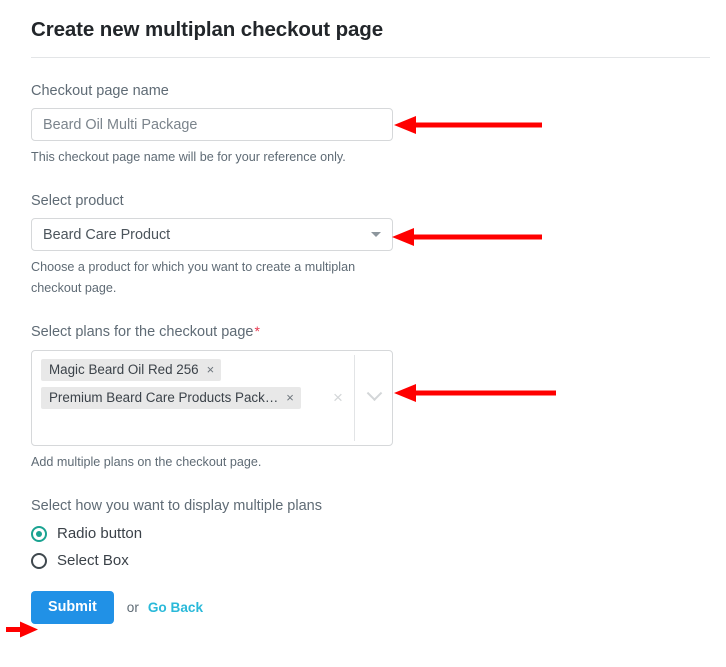 The width and height of the screenshot is (726, 667). Describe the element at coordinates (257, 331) in the screenshot. I see `required-asterisk: *` at that location.